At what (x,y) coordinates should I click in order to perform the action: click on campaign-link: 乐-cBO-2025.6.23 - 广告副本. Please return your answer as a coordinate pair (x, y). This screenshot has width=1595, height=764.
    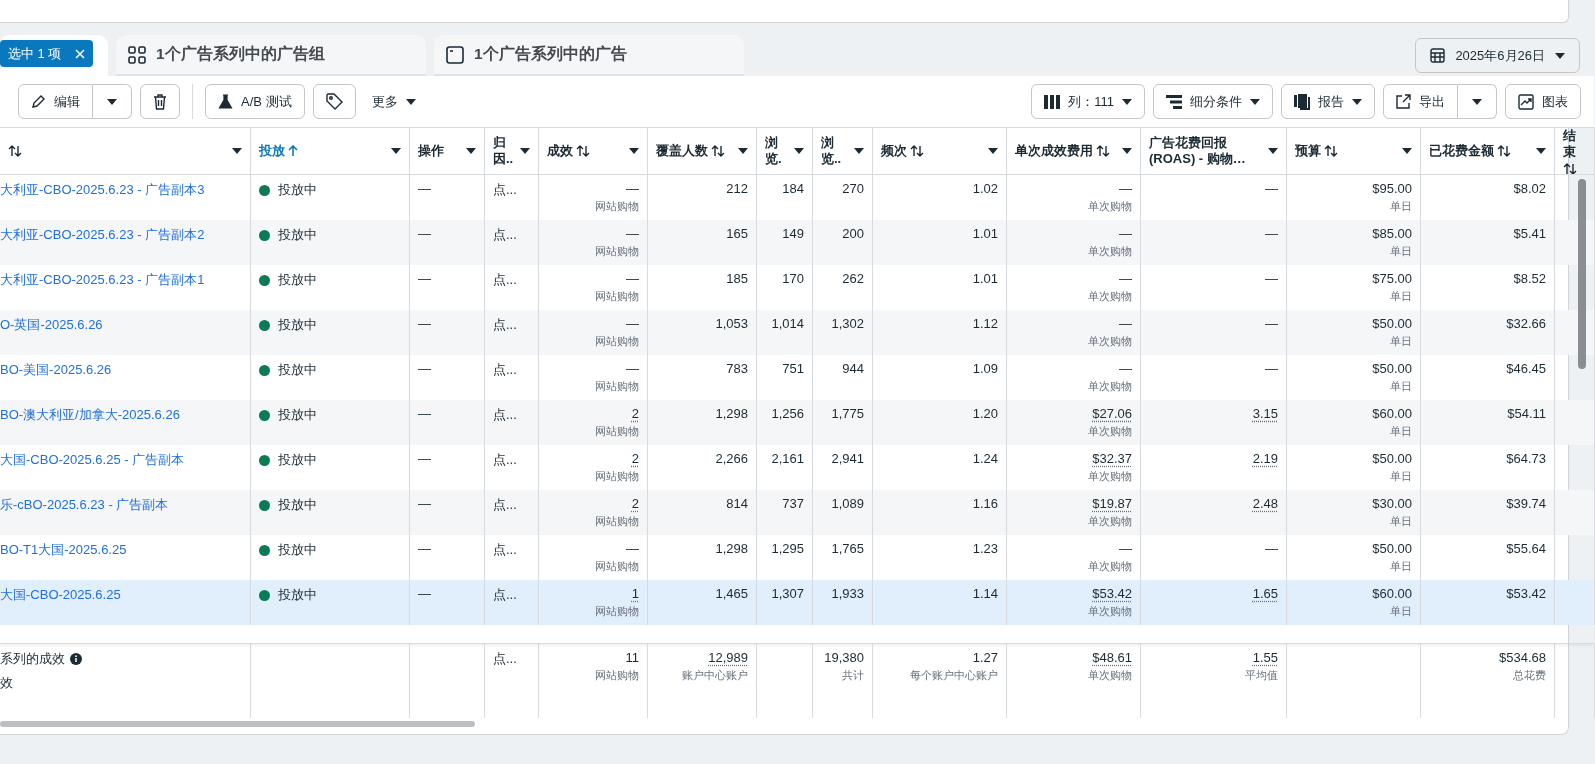
    Looking at the image, I should click on (84, 505).